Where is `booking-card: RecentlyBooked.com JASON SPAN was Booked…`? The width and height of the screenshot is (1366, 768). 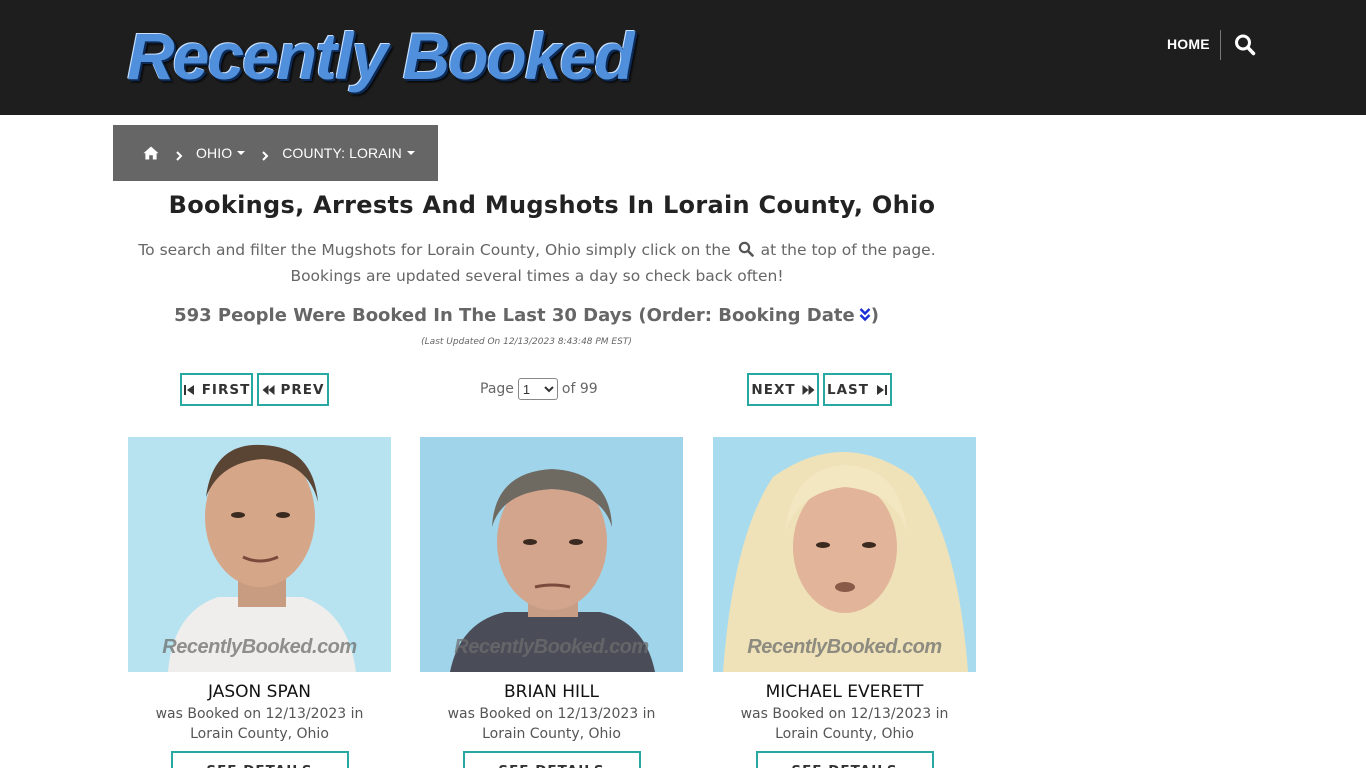
booking-card: RecentlyBooked.com JASON SPAN was Booked… is located at coordinates (259, 602).